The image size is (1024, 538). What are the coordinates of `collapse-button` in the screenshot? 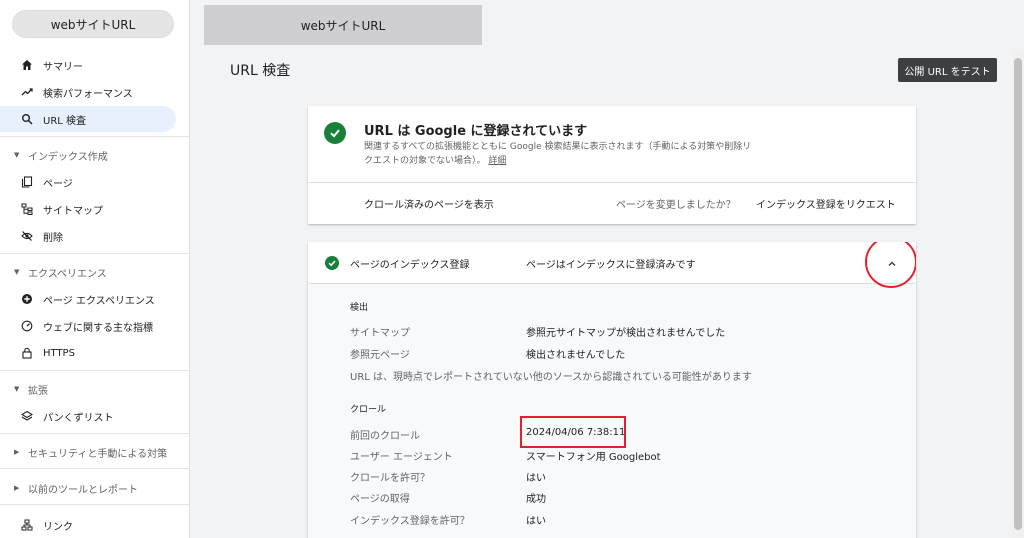 It's located at (892, 264).